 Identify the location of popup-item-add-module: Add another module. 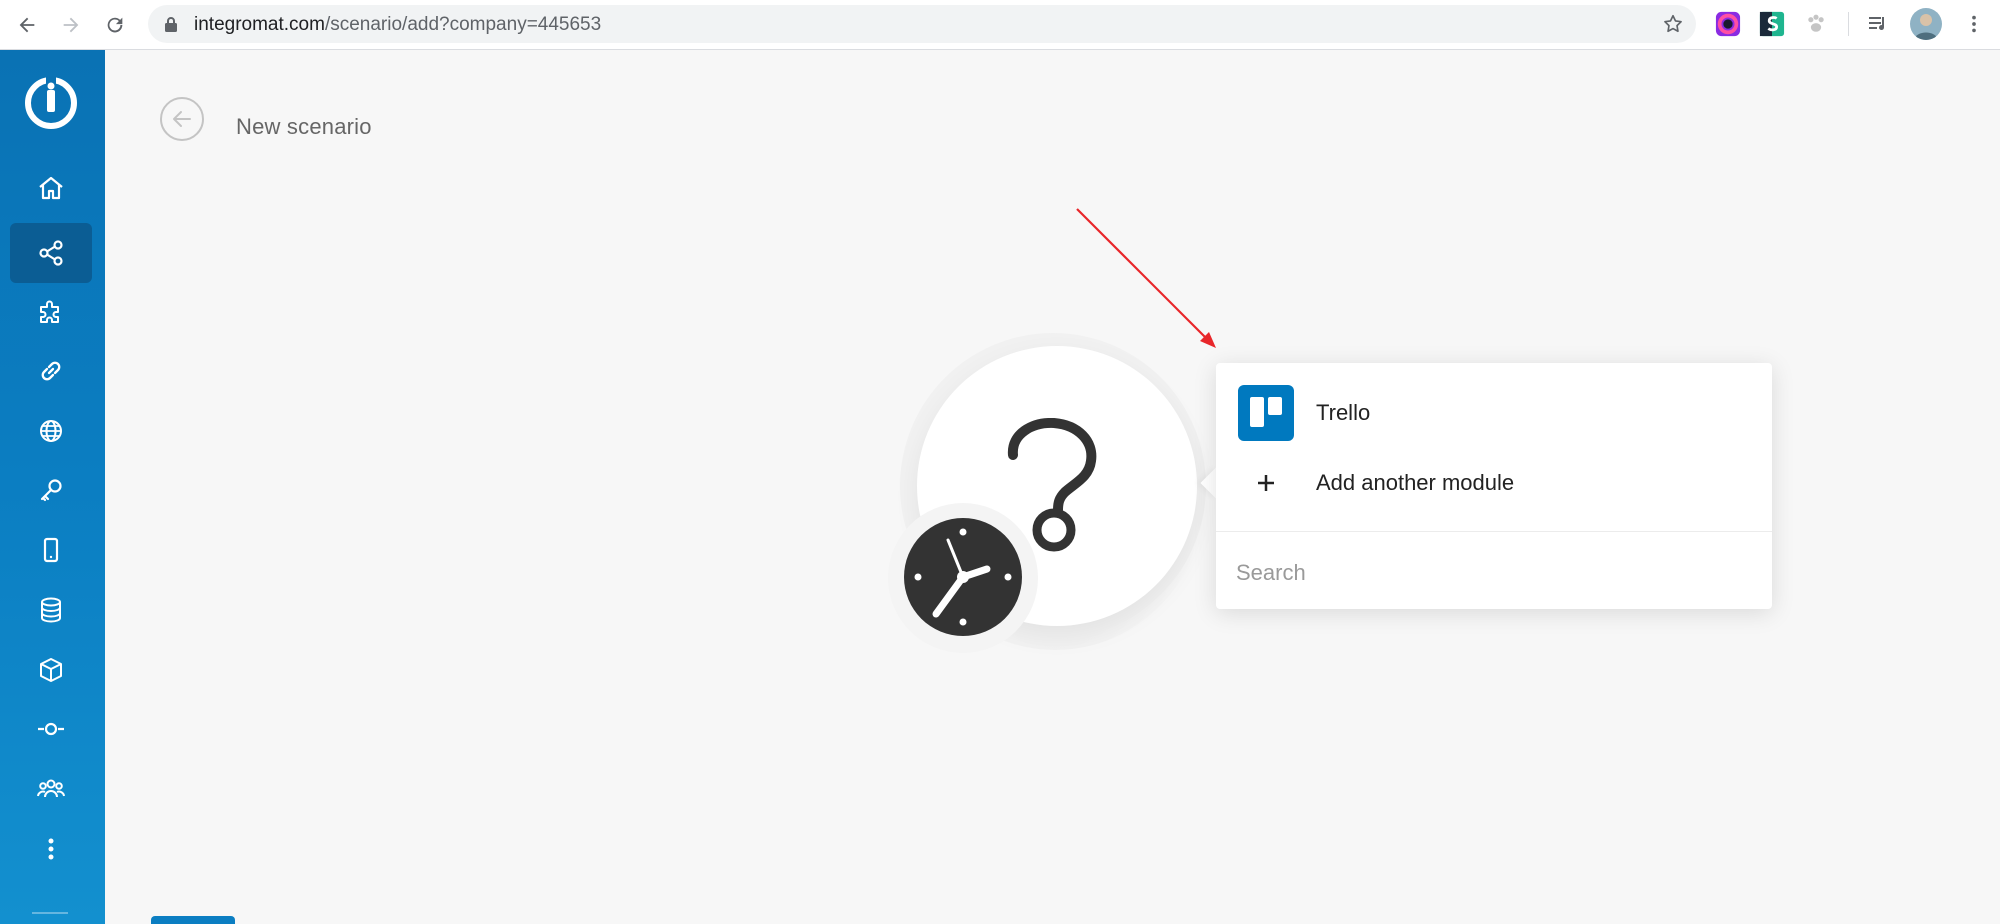
(1494, 483).